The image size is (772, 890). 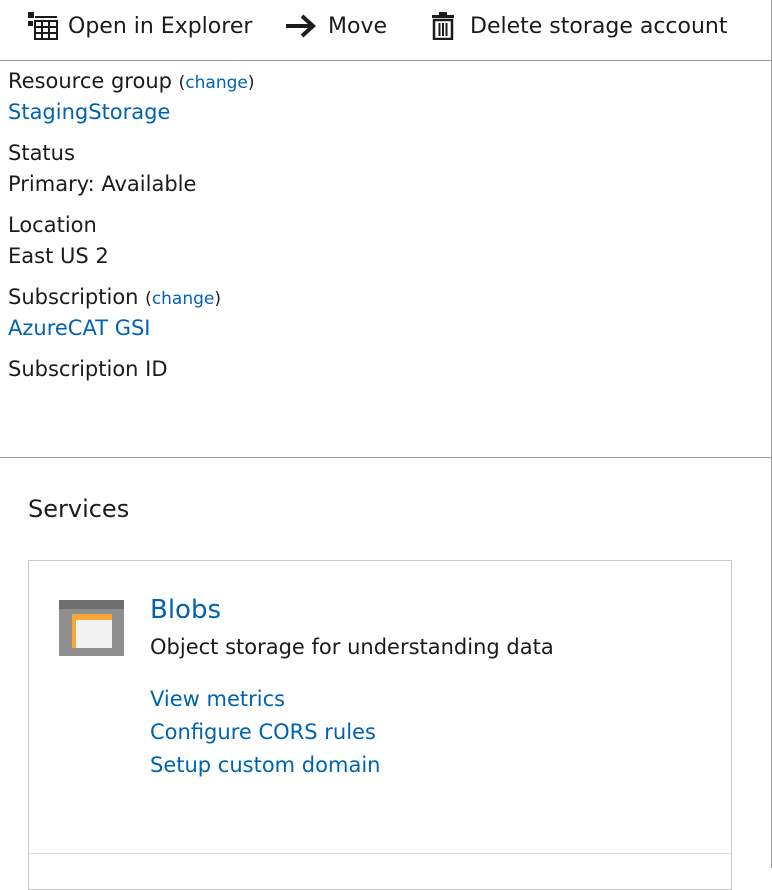 I want to click on blob-folder-icon, so click(x=91, y=630).